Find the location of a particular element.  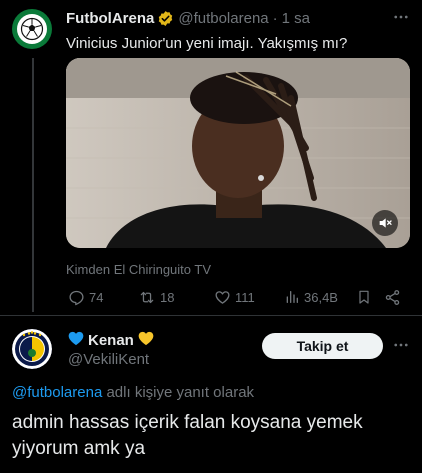

thread-connector is located at coordinates (33, 185).